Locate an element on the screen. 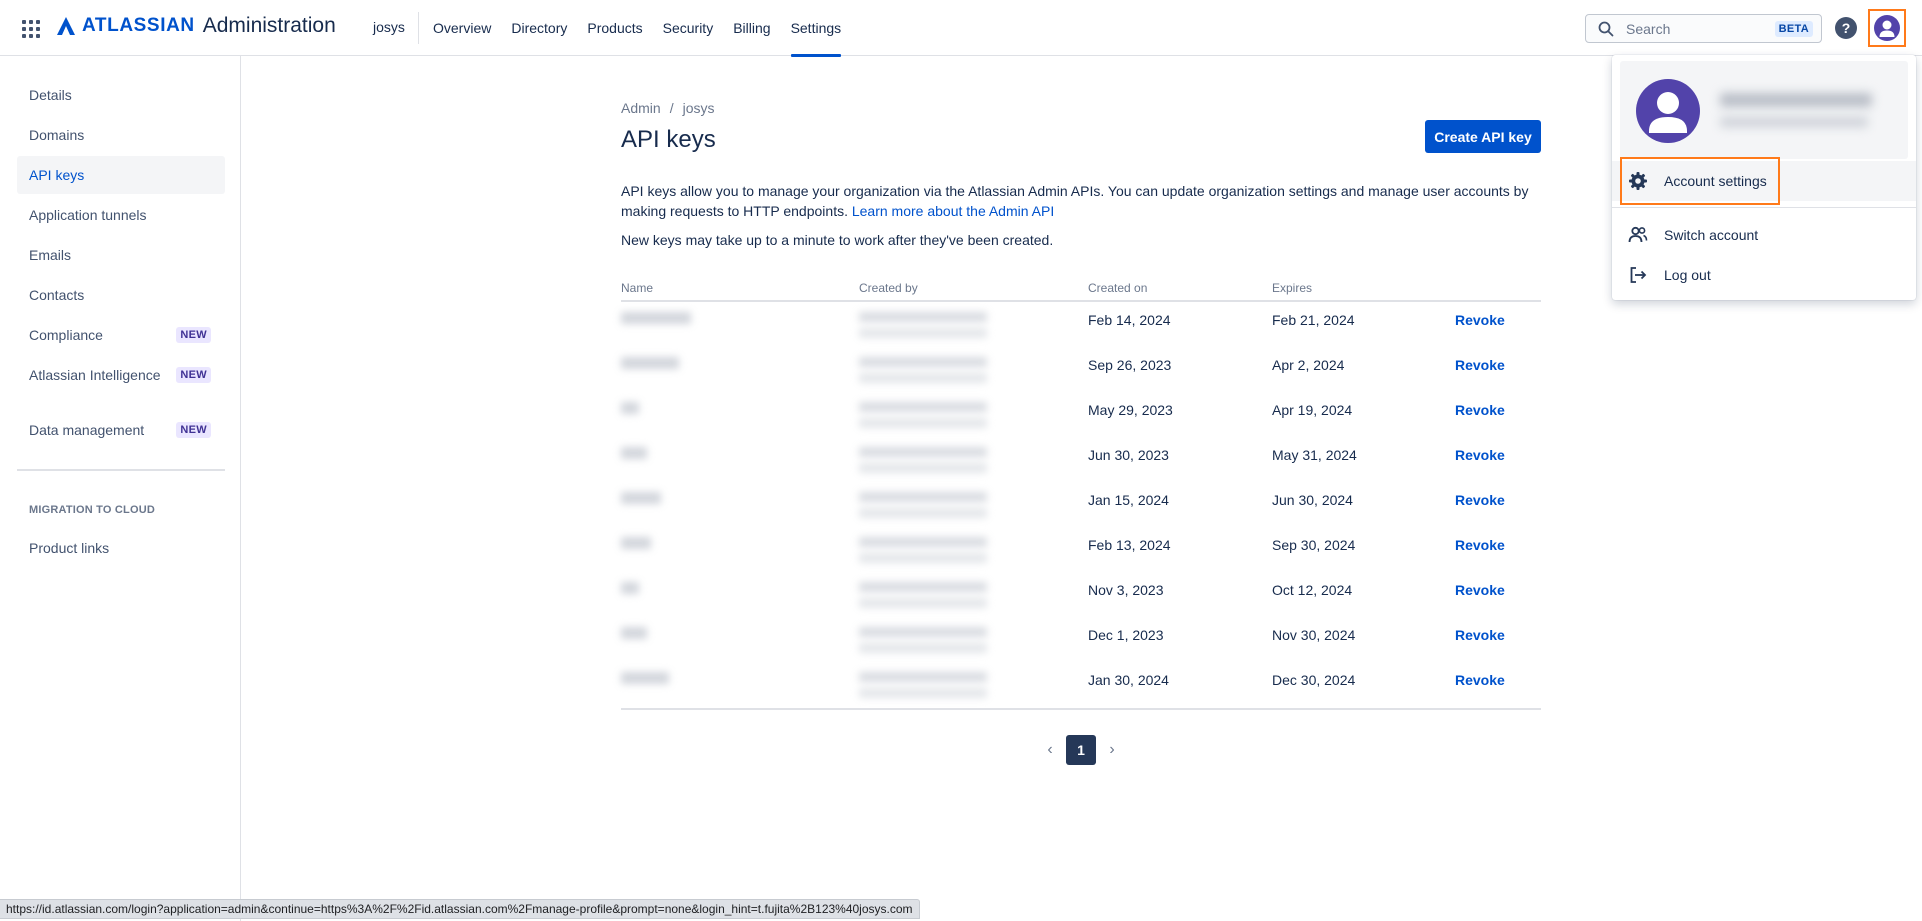 This screenshot has width=1922, height=921. sidebar-item-compliance: Compliance NEW is located at coordinates (121, 335).